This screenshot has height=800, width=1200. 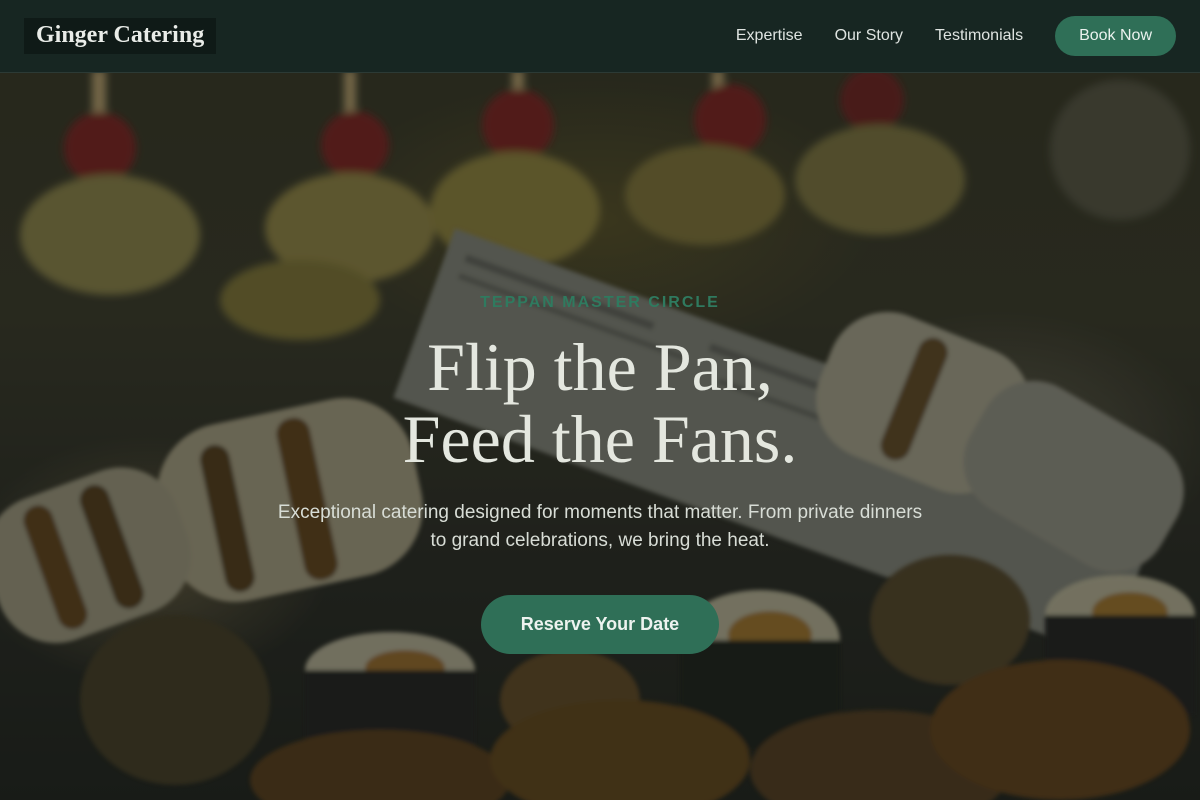 What do you see at coordinates (869, 36) in the screenshot?
I see `nav-link-our-story: Our Story` at bounding box center [869, 36].